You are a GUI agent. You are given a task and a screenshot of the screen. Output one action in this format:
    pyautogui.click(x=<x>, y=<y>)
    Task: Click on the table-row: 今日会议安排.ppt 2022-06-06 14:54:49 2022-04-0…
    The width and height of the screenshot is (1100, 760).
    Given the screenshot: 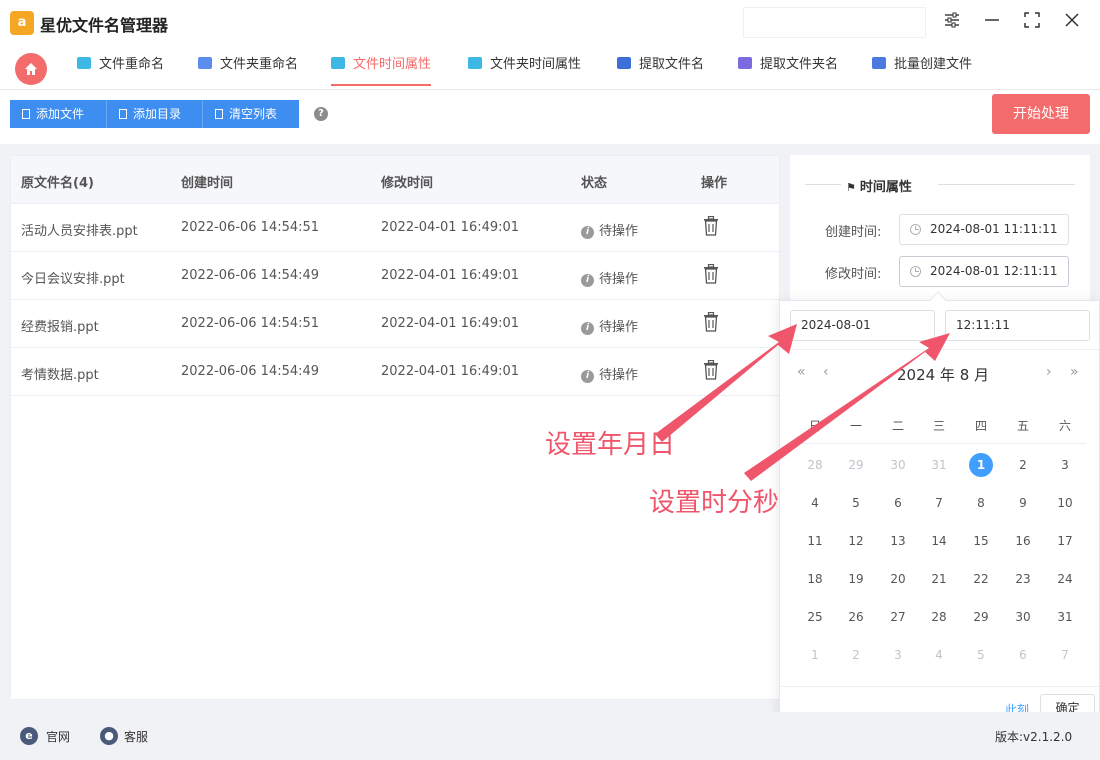 What is the action you would take?
    pyautogui.click(x=395, y=276)
    